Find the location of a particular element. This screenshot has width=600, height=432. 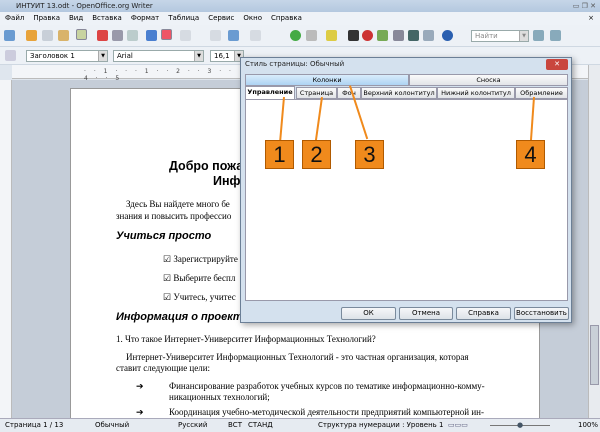

paragraph-line: ставит следующие цели: is located at coordinates (163, 368).